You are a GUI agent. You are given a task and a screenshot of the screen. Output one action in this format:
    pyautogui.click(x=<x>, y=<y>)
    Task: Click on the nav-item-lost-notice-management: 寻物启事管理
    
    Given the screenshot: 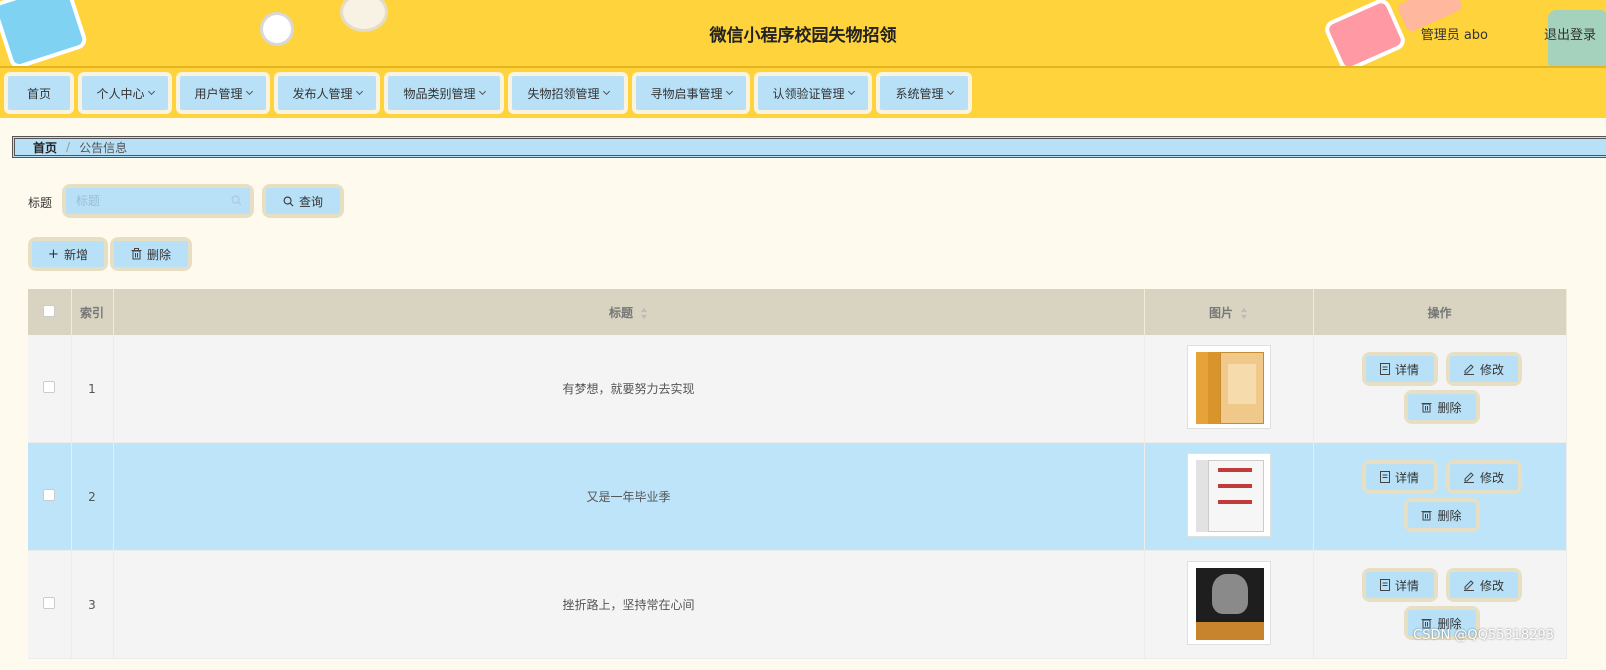 What is the action you would take?
    pyautogui.click(x=691, y=93)
    